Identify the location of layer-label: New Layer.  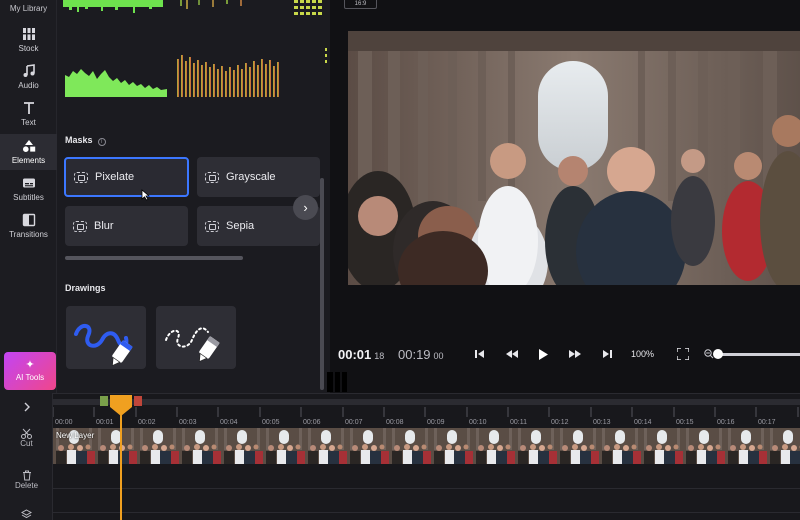
(75, 435).